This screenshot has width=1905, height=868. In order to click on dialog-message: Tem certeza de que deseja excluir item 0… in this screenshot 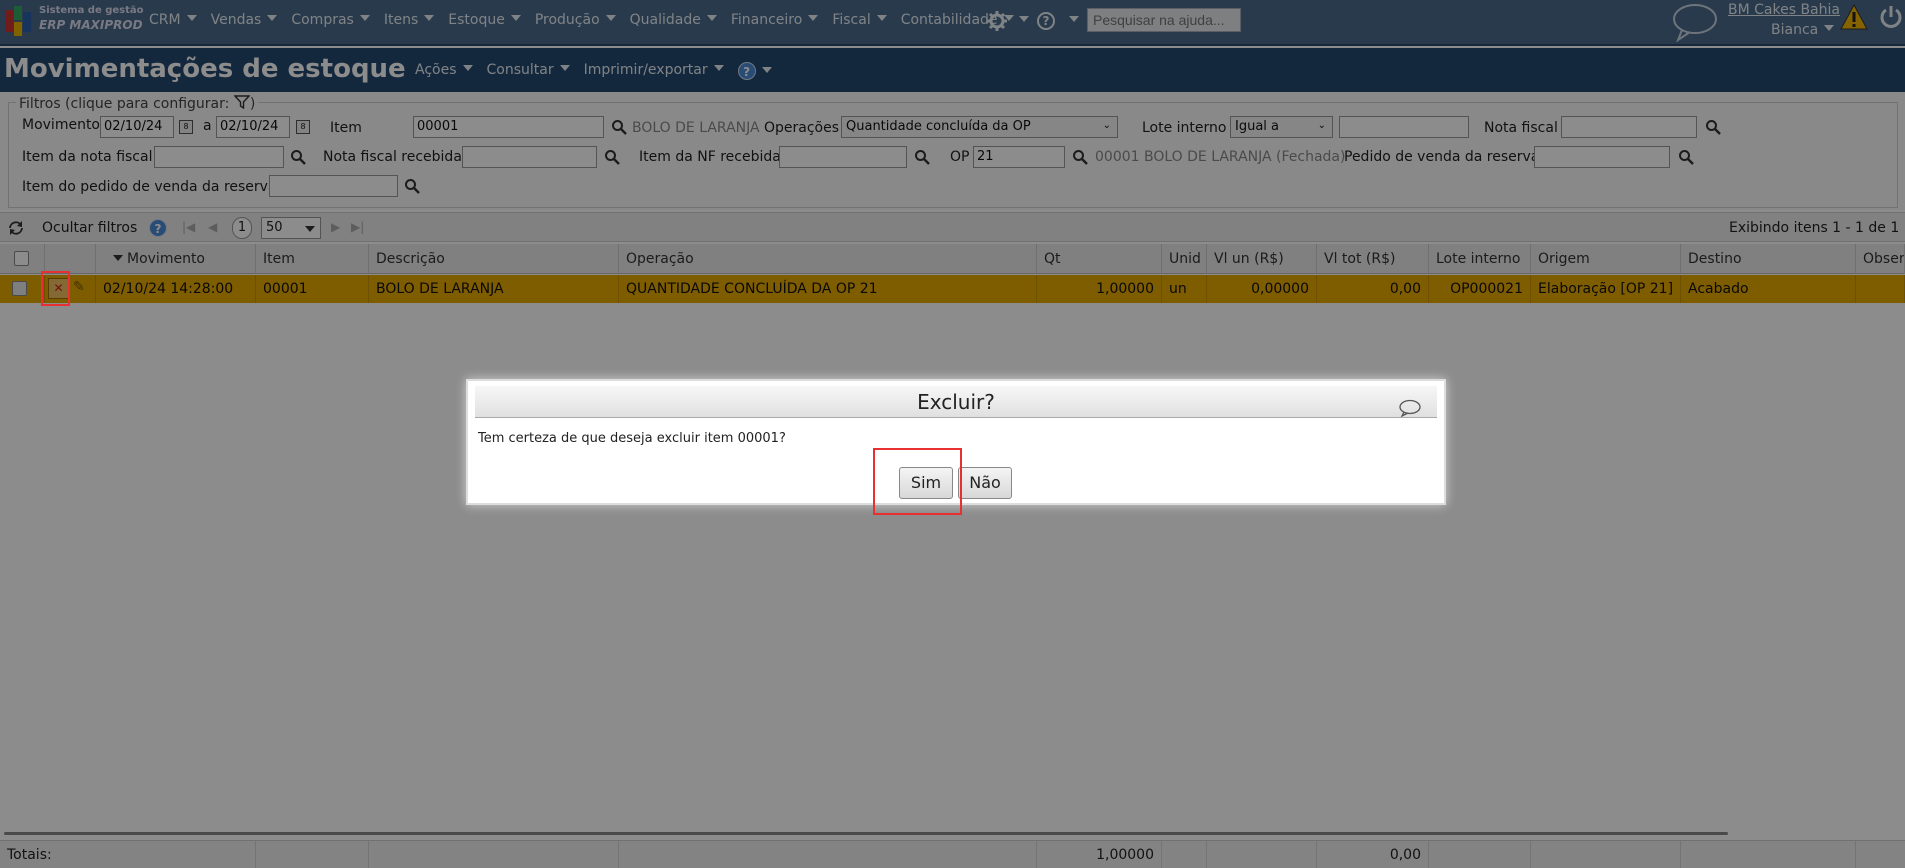, I will do `click(632, 438)`.